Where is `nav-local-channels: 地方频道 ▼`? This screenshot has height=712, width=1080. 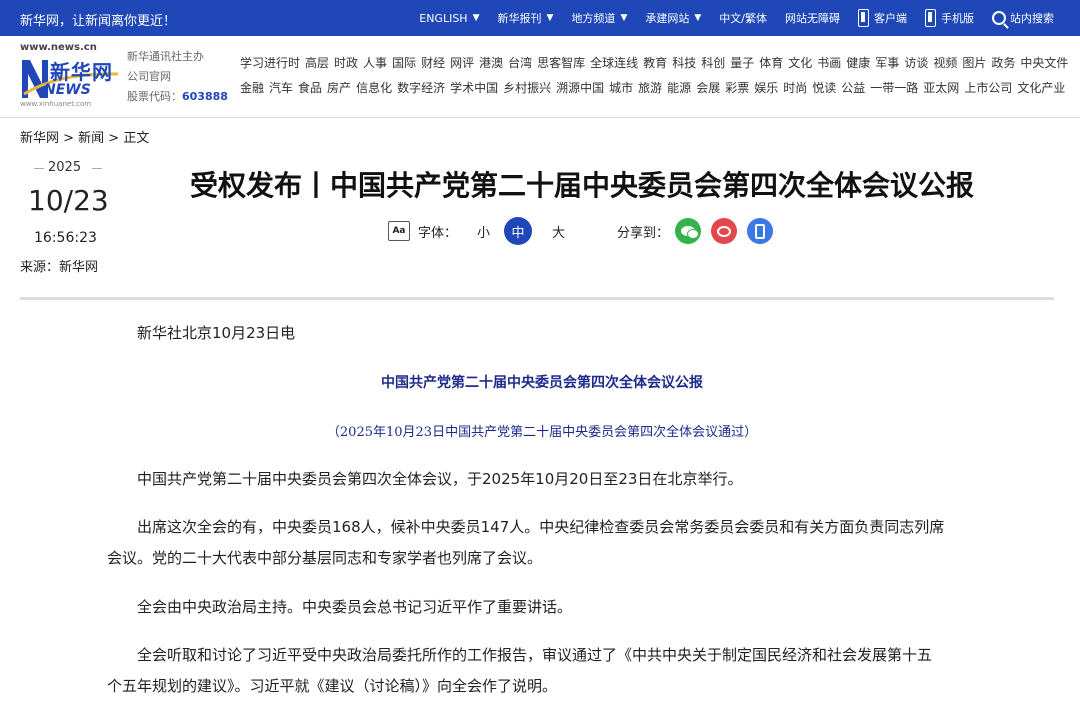 nav-local-channels: 地方频道 ▼ is located at coordinates (599, 18).